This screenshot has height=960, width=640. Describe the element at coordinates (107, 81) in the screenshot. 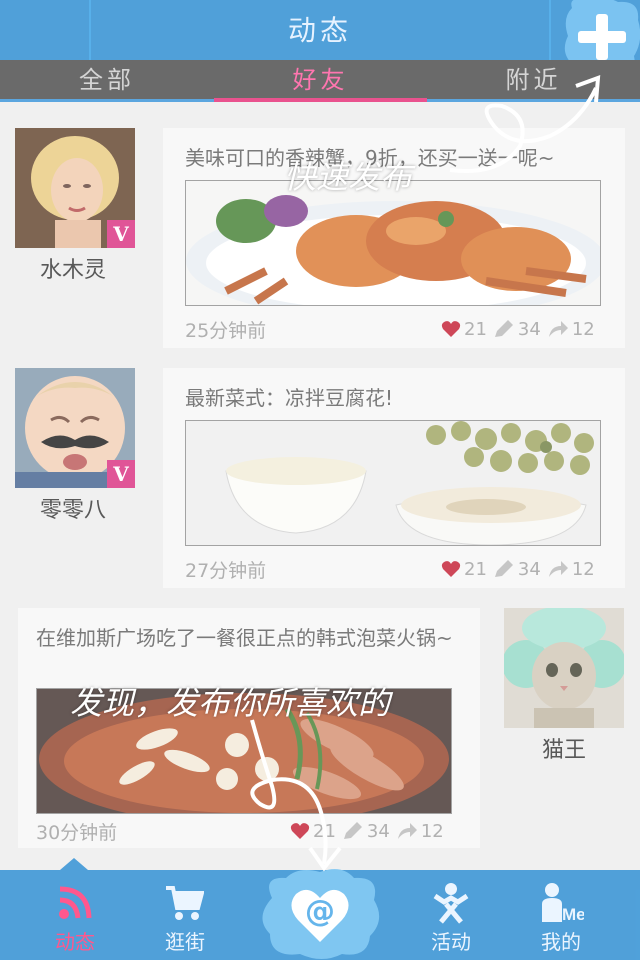

I see `tab-all: 全部` at that location.